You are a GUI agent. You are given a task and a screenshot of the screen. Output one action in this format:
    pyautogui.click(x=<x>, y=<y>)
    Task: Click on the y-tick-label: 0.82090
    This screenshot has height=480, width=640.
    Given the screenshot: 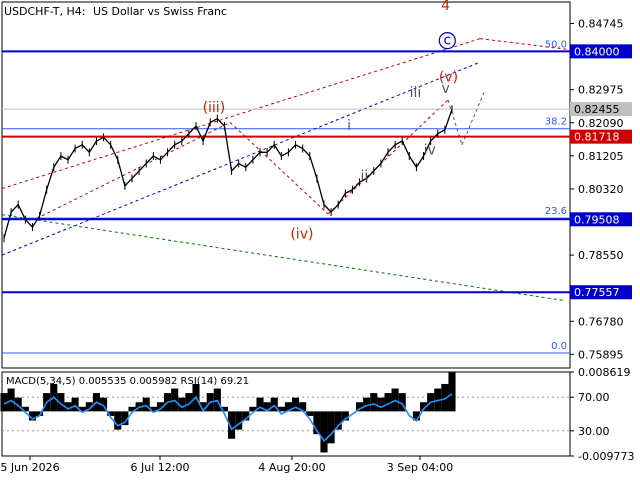 What is the action you would take?
    pyautogui.click(x=601, y=123)
    